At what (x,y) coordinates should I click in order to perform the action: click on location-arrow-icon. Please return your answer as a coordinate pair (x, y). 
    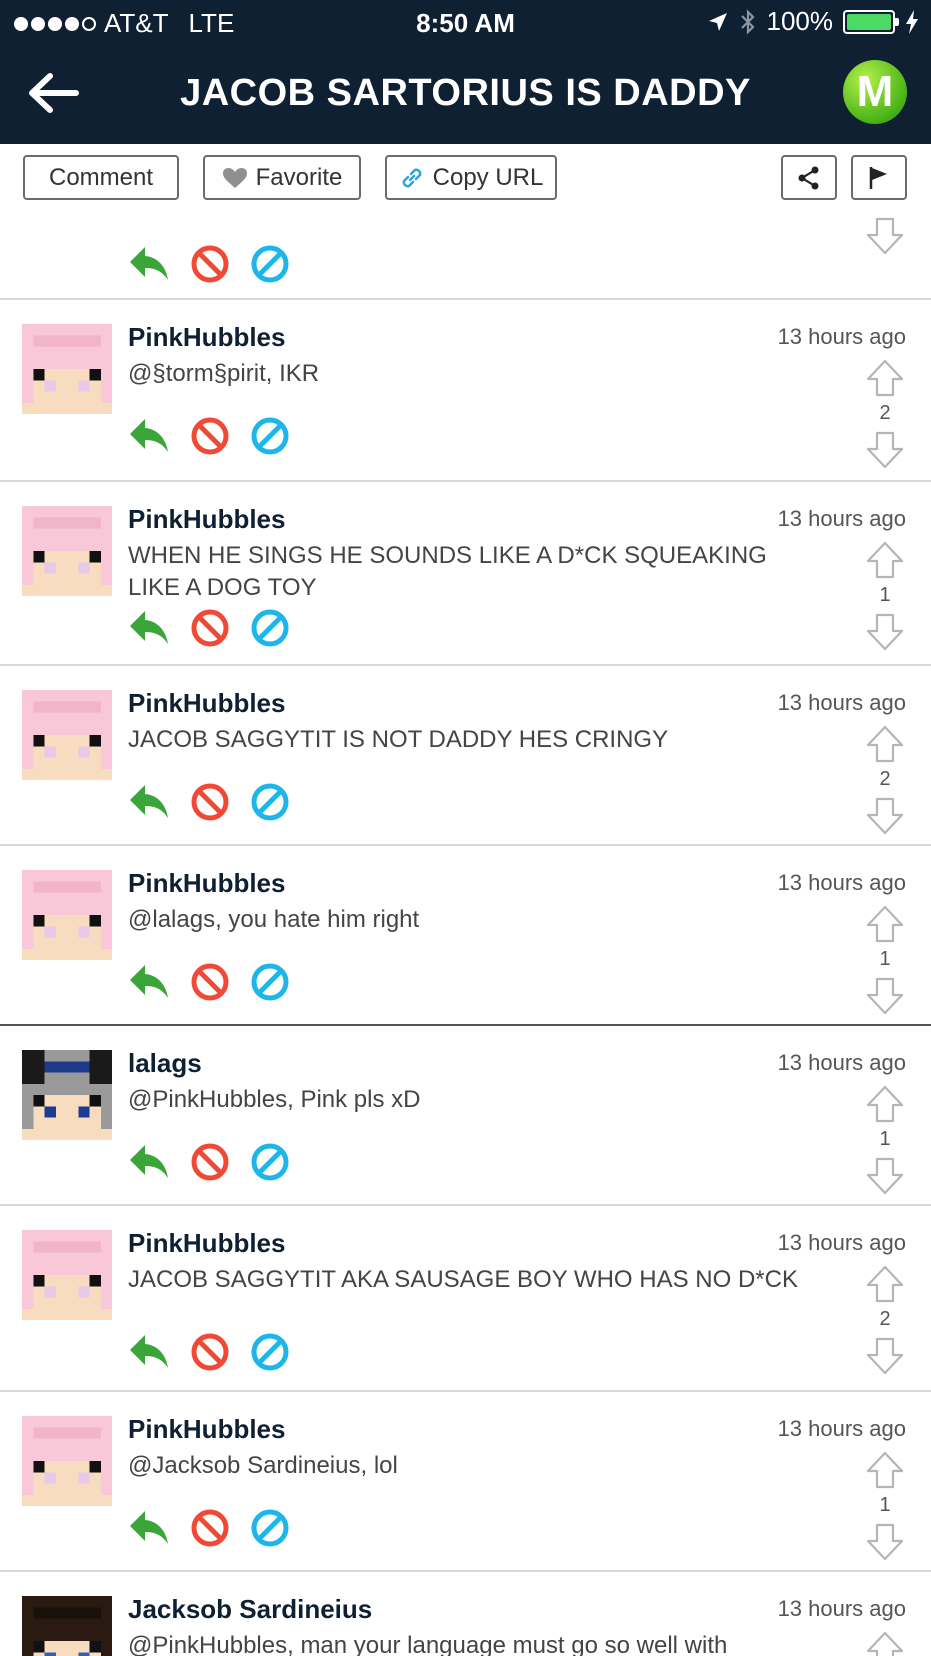
    Looking at the image, I should click on (717, 21).